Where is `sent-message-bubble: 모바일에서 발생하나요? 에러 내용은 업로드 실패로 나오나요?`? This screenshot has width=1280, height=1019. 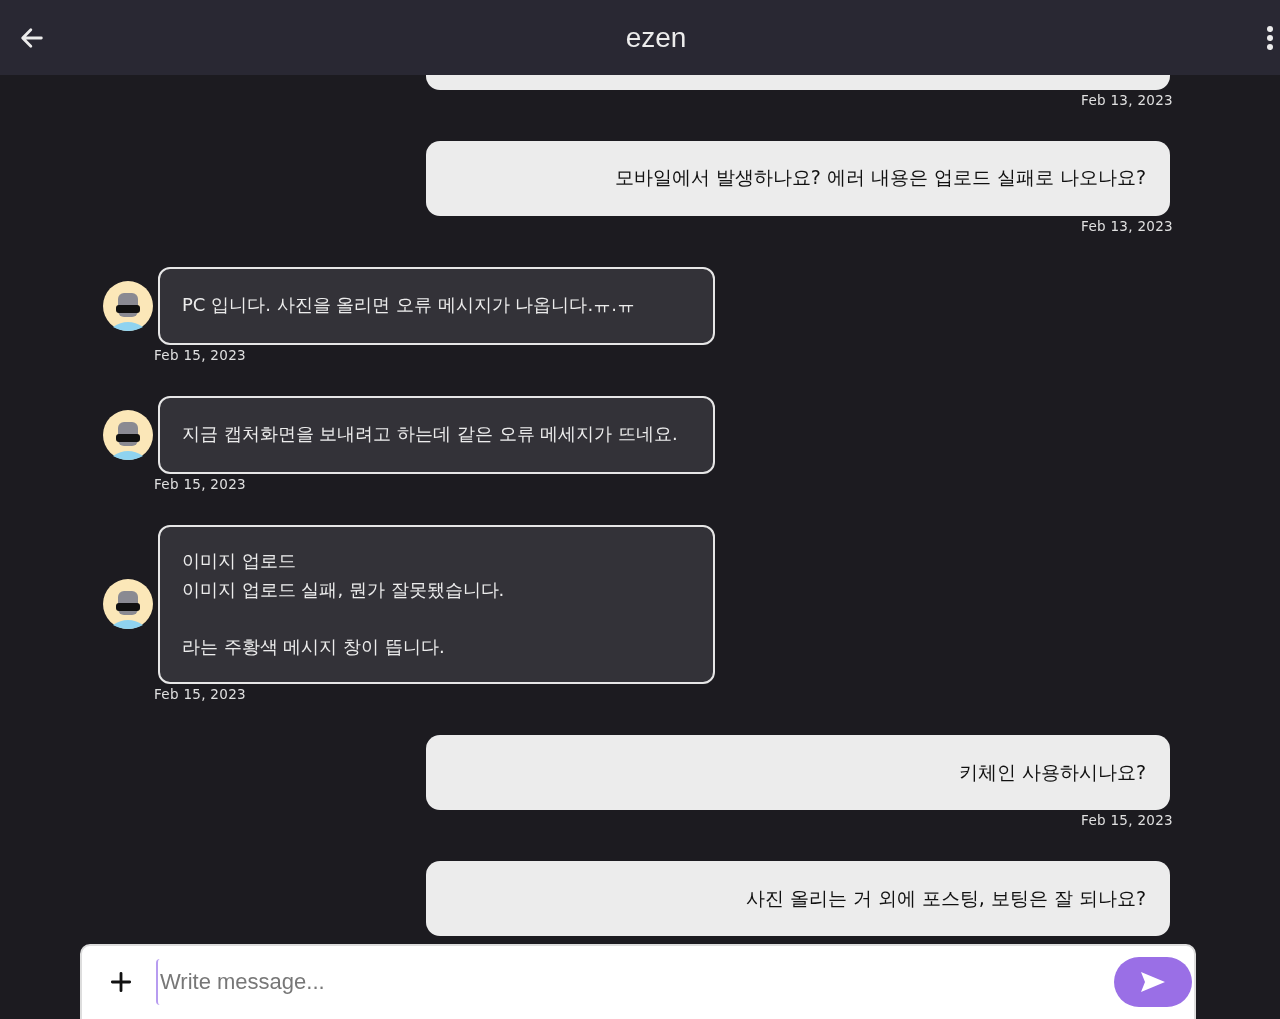 sent-message-bubble: 모바일에서 발생하나요? 에러 내용은 업로드 실패로 나오나요? is located at coordinates (798, 178).